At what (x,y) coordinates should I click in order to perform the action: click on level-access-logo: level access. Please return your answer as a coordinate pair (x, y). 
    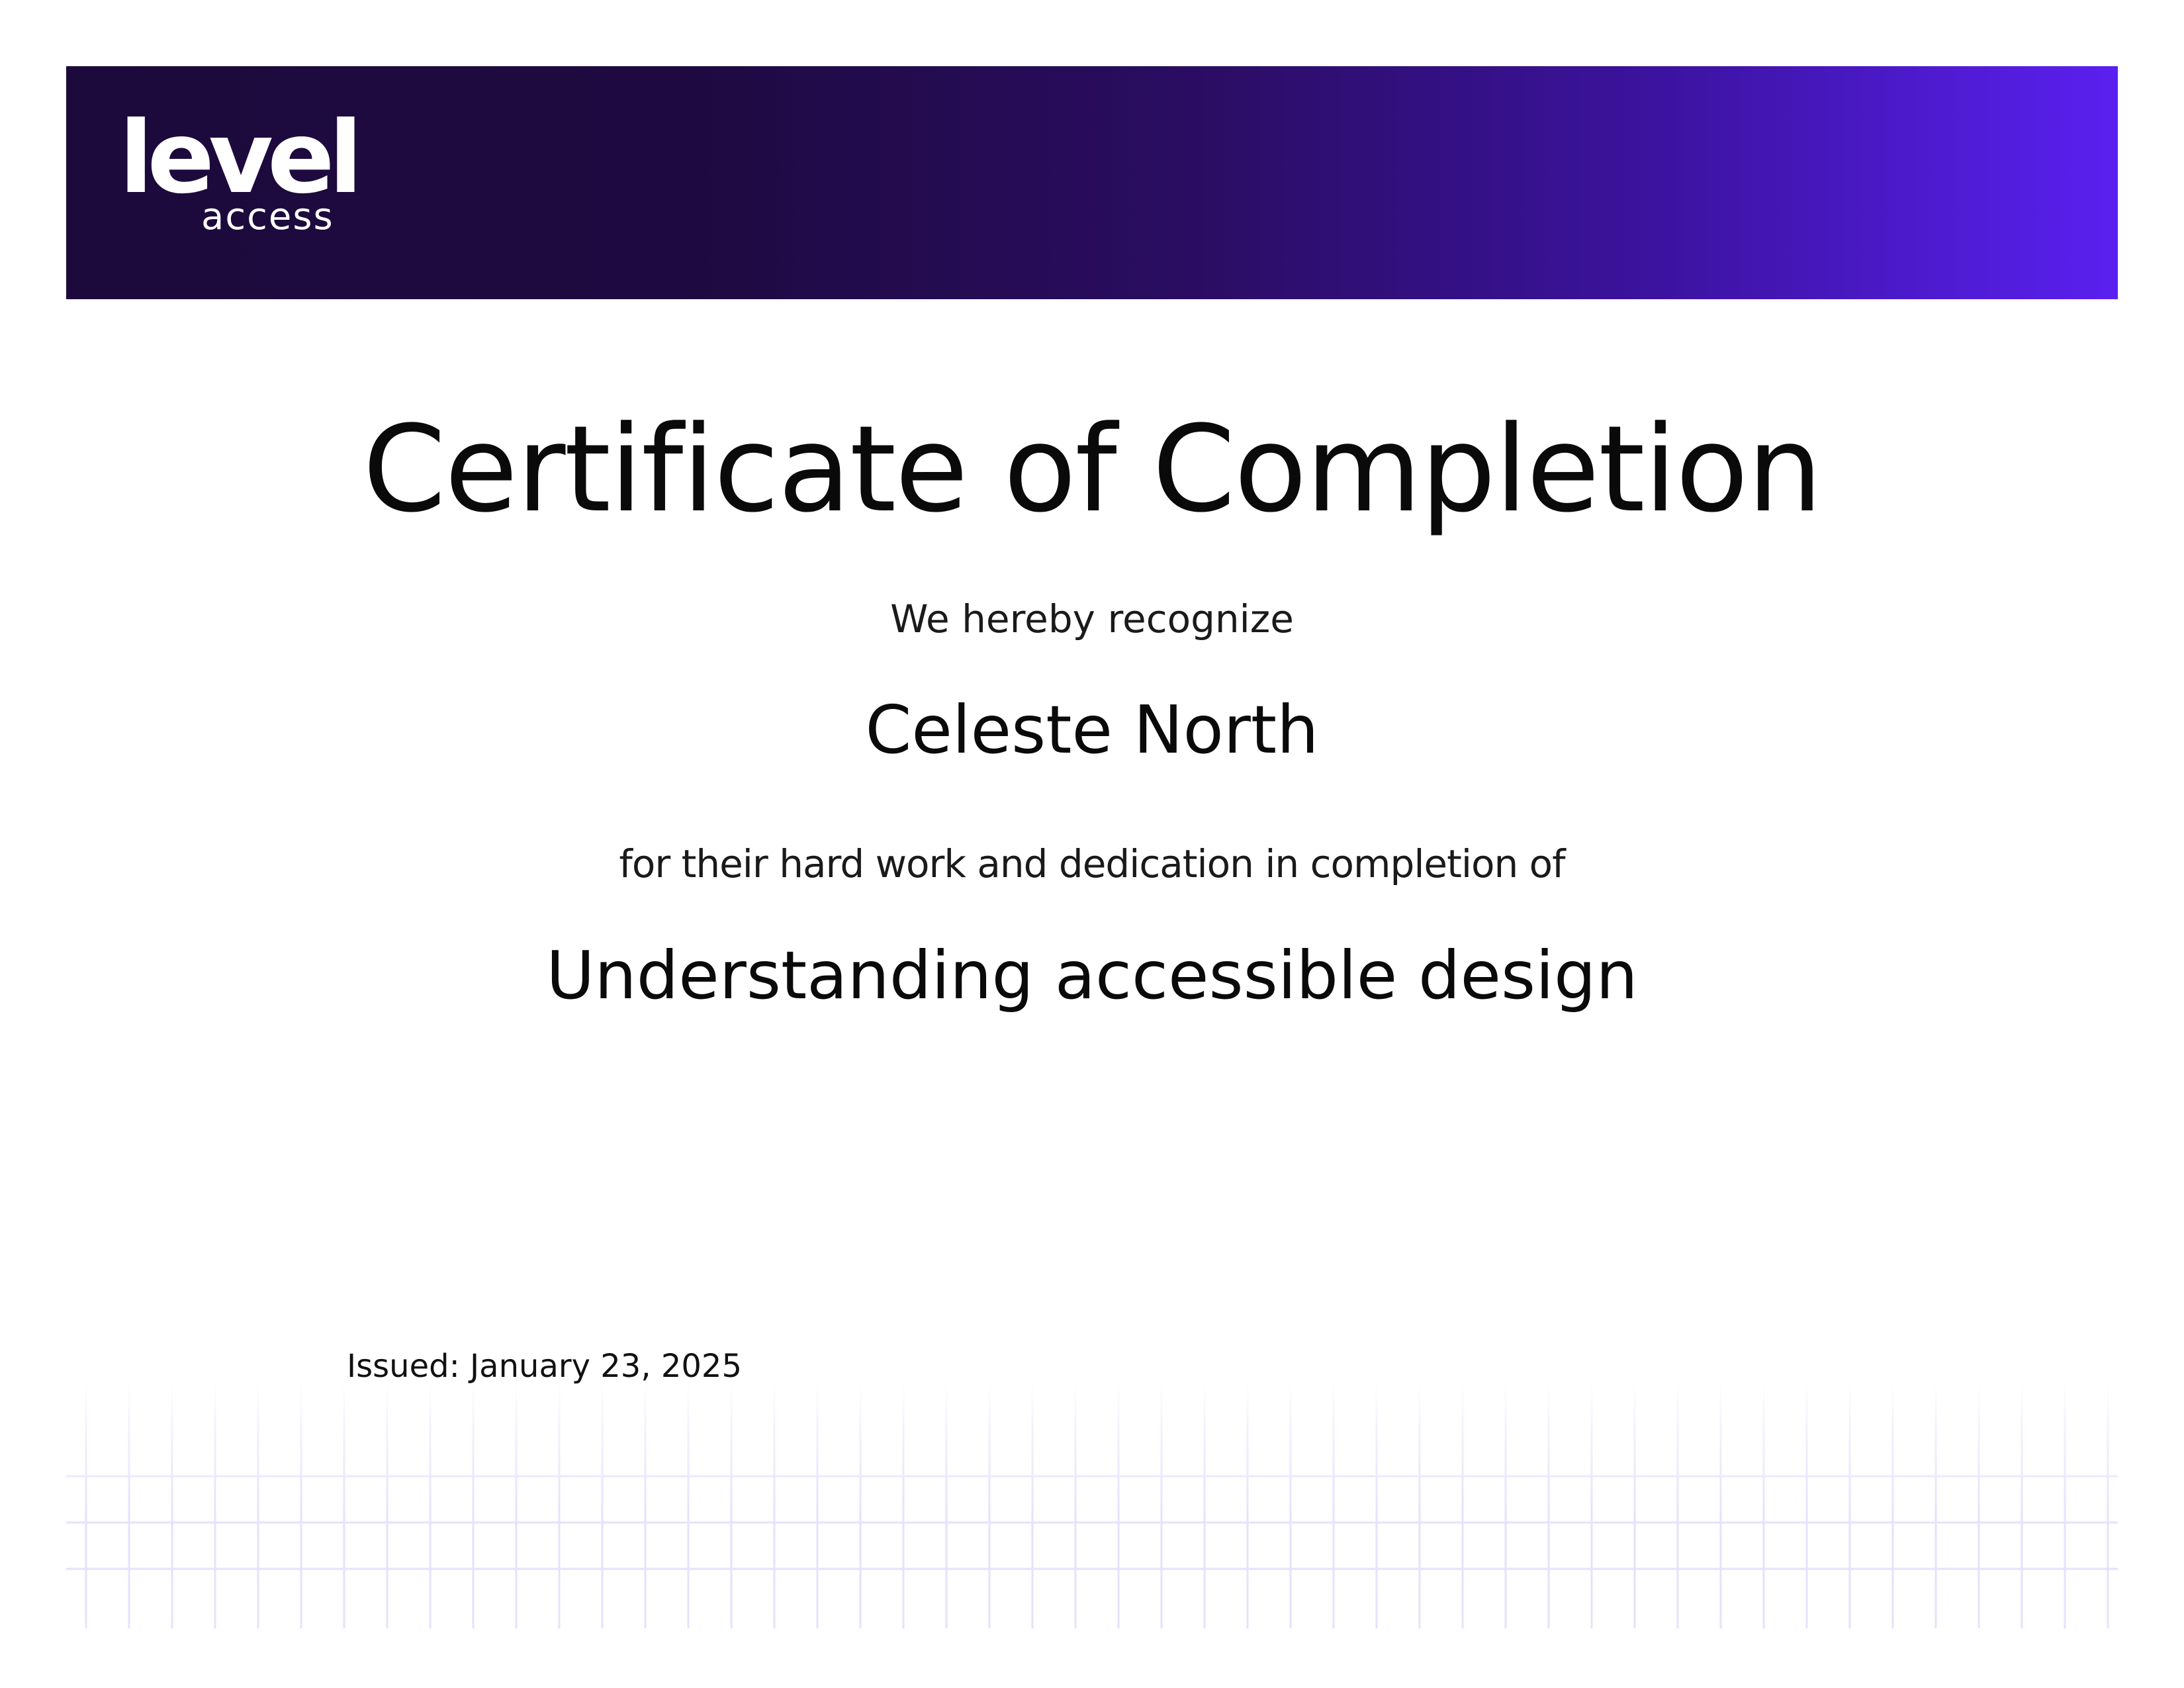
    Looking at the image, I should click on (241, 177).